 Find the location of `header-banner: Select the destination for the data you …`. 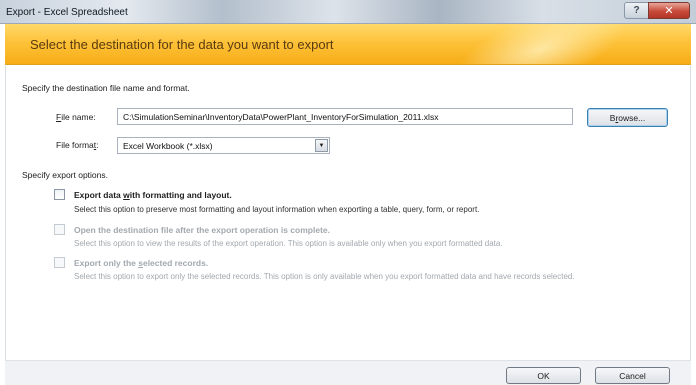

header-banner: Select the destination for the data you … is located at coordinates (348, 44).